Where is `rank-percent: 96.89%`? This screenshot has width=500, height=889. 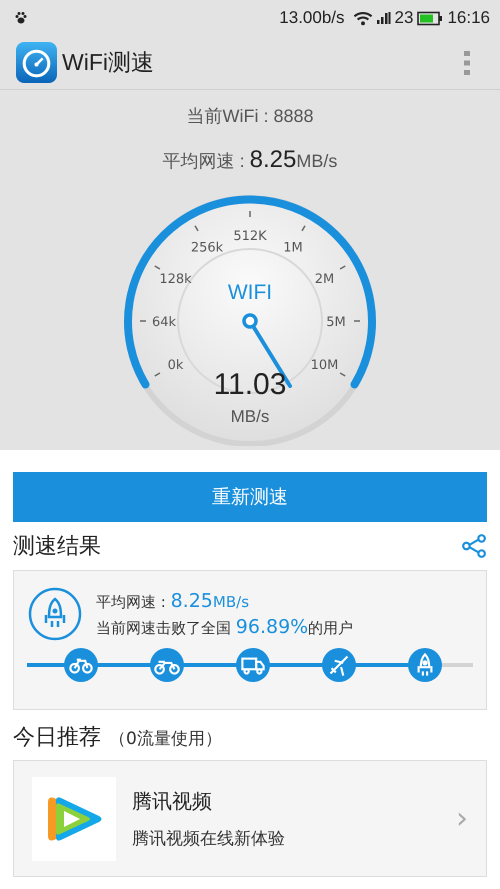 rank-percent: 96.89% is located at coordinates (272, 627).